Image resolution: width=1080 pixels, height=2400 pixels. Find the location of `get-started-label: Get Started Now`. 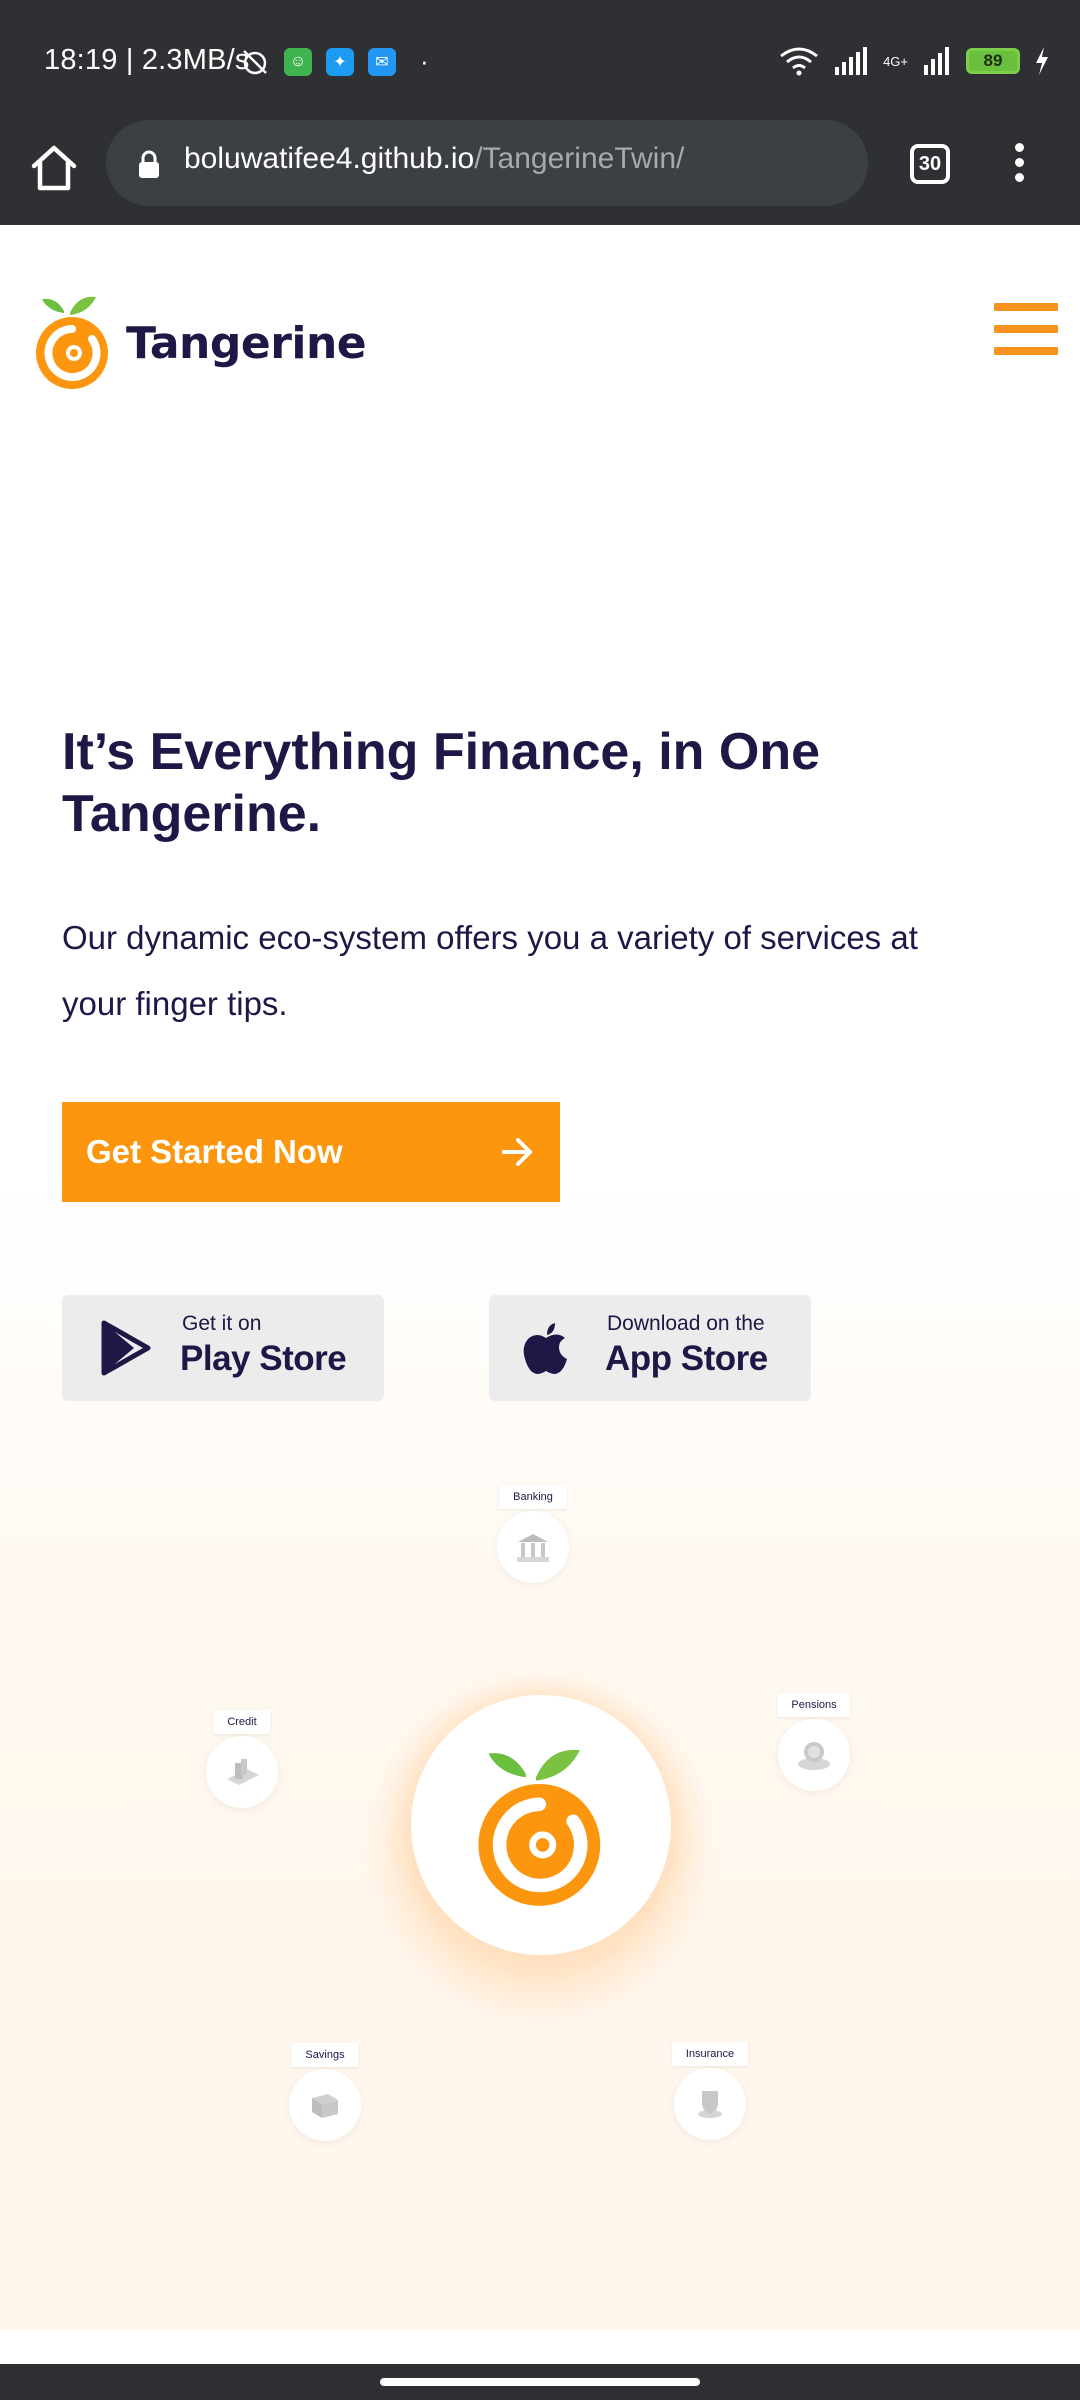

get-started-label: Get Started Now is located at coordinates (214, 1151).